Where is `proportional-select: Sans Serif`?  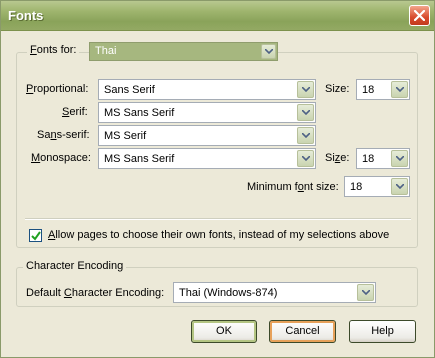
proportional-select: Sans Serif is located at coordinates (207, 89).